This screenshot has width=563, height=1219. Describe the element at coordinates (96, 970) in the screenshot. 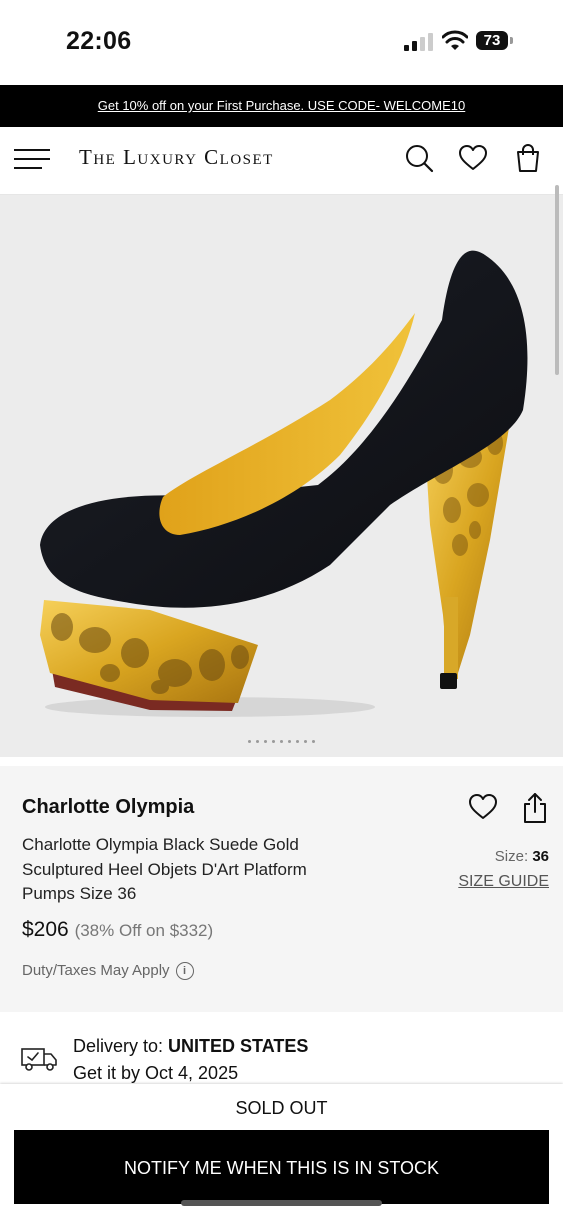

I see `duty-text: Duty/Taxes May Apply` at that location.